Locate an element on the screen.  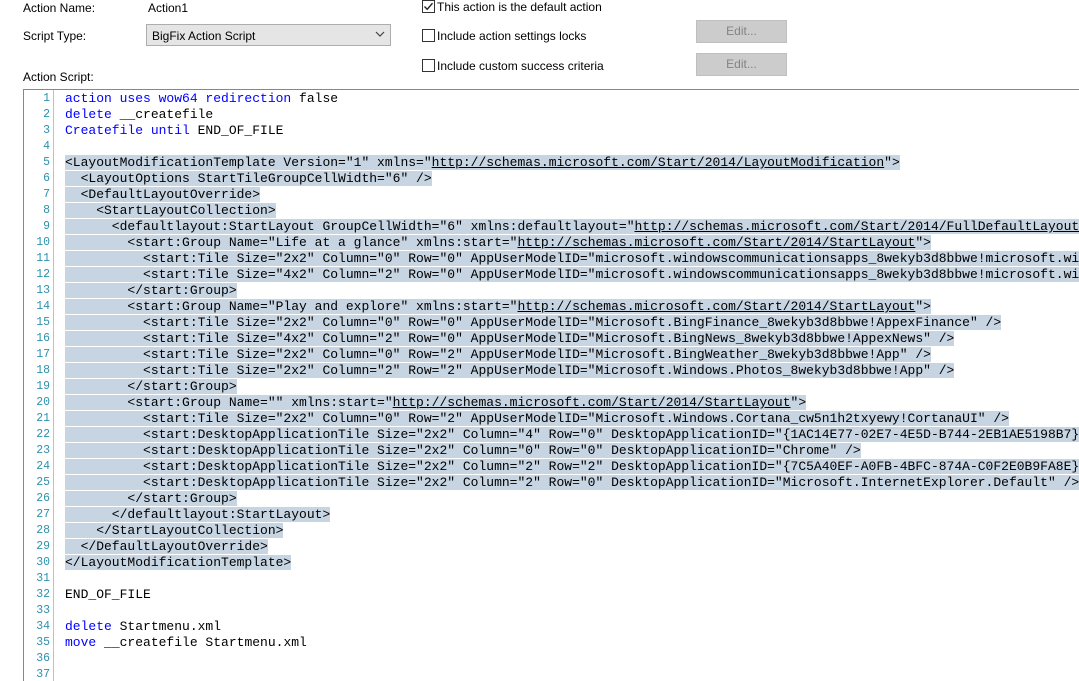
code-line: END_OF_FILE is located at coordinates (108, 595).